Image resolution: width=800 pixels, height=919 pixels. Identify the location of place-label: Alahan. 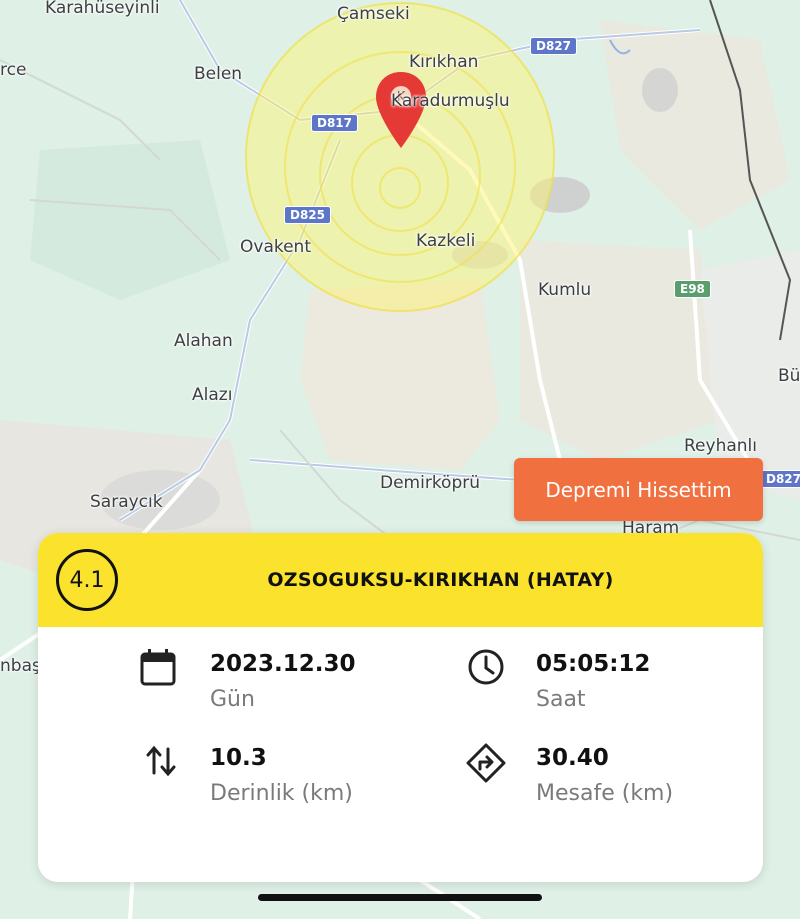
(203, 341).